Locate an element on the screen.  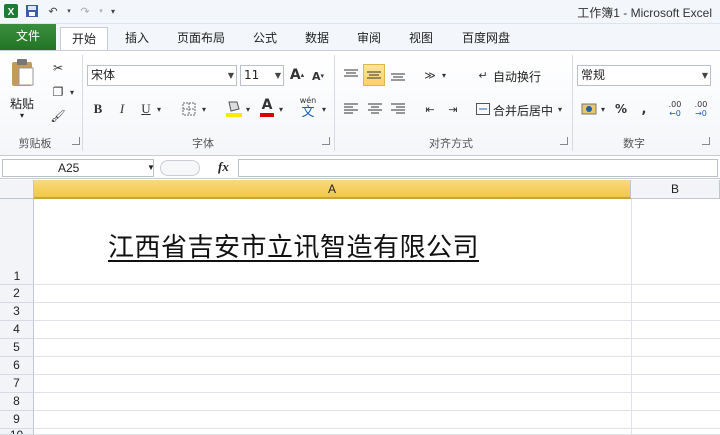
border-icon is located at coordinates (189, 109).